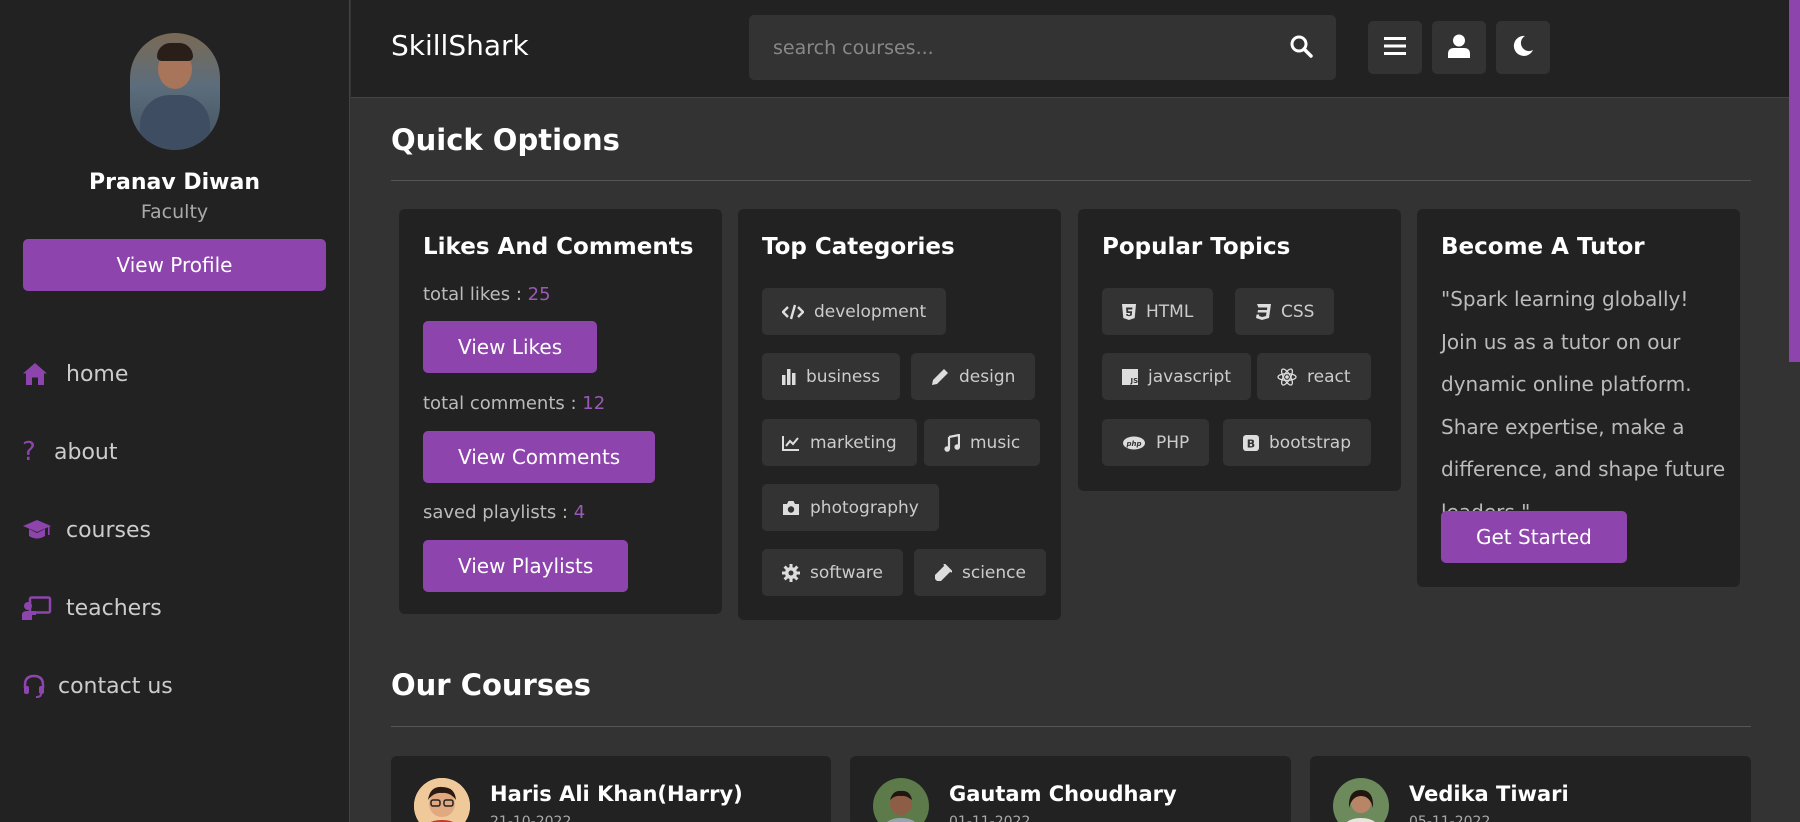 The height and width of the screenshot is (822, 1800). What do you see at coordinates (498, 512) in the screenshot?
I see `stat-label: saved playlists :` at bounding box center [498, 512].